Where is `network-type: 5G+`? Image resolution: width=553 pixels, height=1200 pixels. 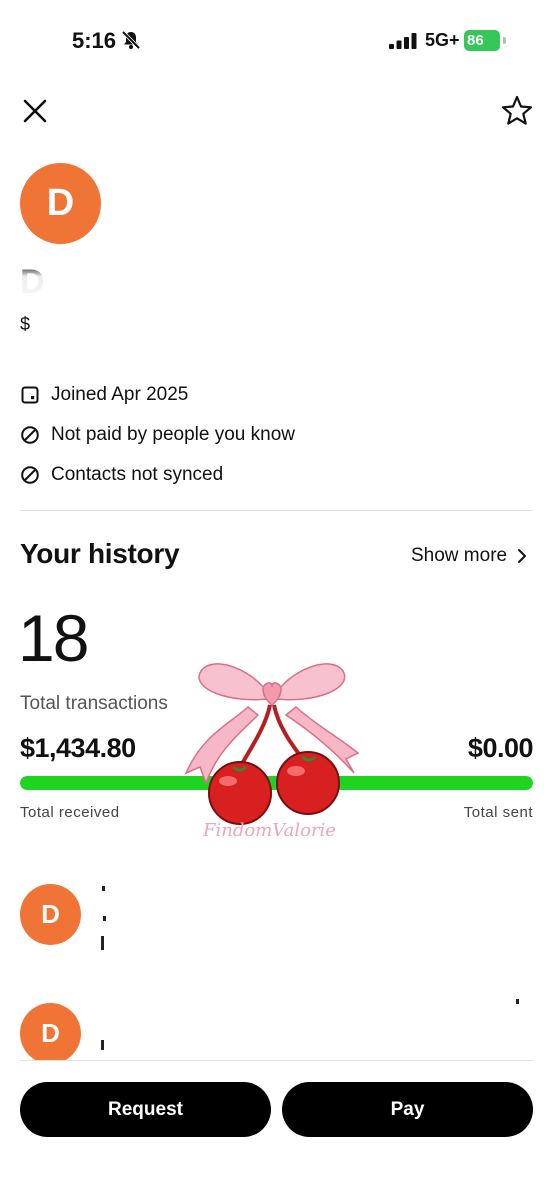 network-type: 5G+ is located at coordinates (442, 40).